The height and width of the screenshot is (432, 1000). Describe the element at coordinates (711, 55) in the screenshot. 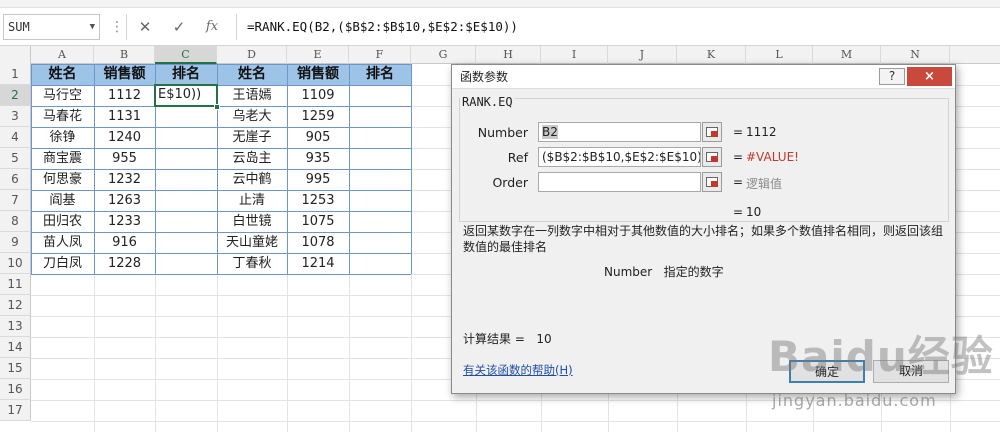

I see `column-header: K` at that location.